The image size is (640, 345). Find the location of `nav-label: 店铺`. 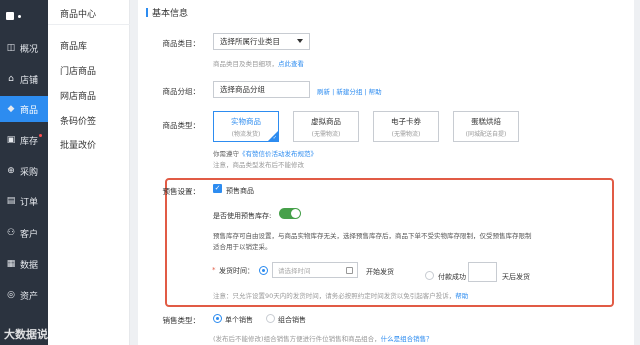

nav-label: 店铺 is located at coordinates (29, 80).